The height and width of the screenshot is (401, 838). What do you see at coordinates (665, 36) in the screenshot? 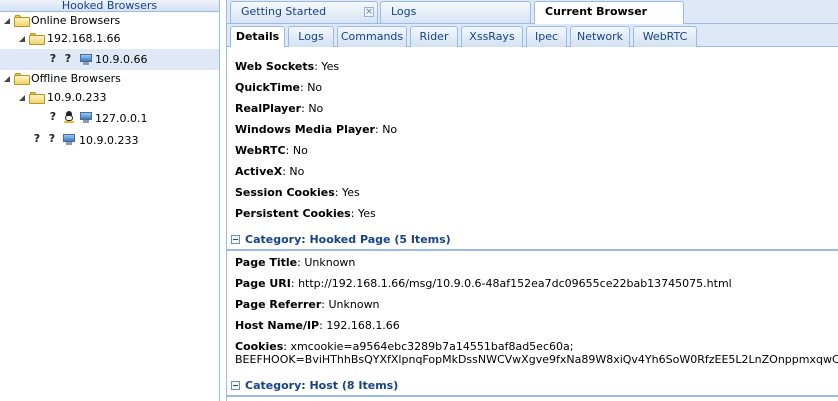
I see `subtab-webrtc: WebRTC` at bounding box center [665, 36].